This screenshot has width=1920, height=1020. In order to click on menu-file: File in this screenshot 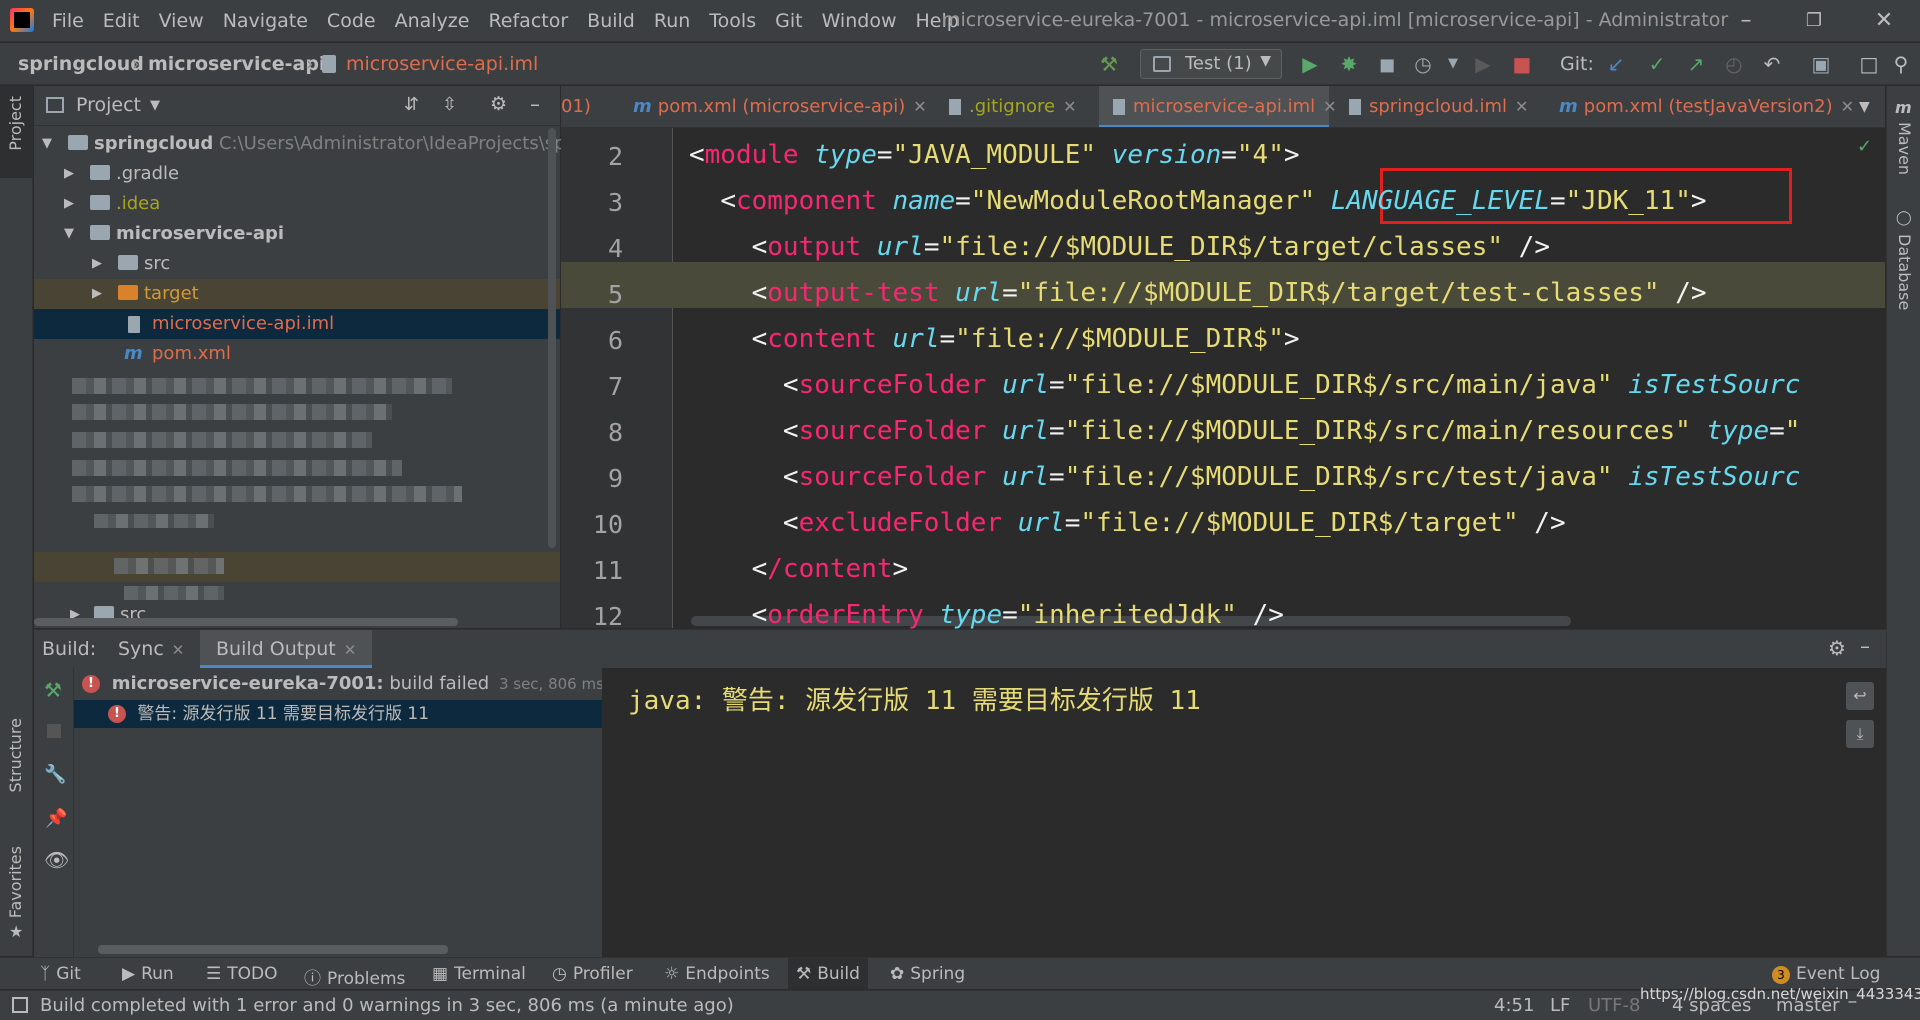, I will do `click(72, 21)`.